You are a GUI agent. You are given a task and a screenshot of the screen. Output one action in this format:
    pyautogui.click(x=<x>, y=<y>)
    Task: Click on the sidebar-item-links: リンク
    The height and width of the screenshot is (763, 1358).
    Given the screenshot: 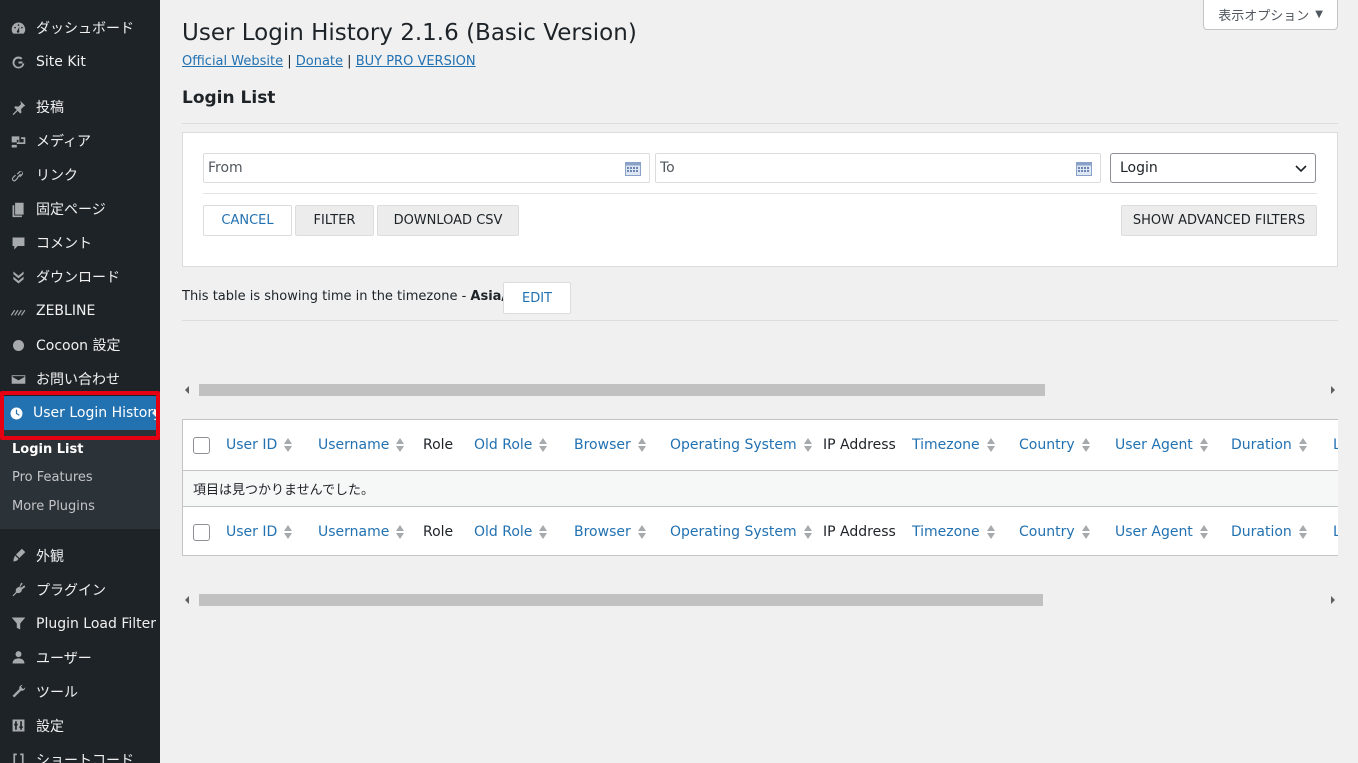 What is the action you would take?
    pyautogui.click(x=80, y=175)
    